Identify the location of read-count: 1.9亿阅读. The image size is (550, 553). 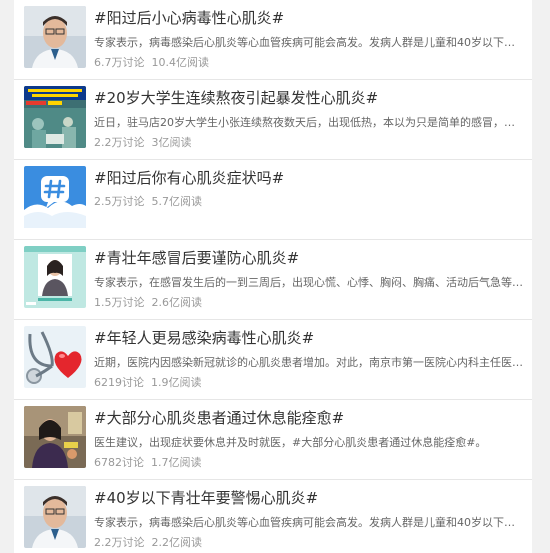
(176, 382).